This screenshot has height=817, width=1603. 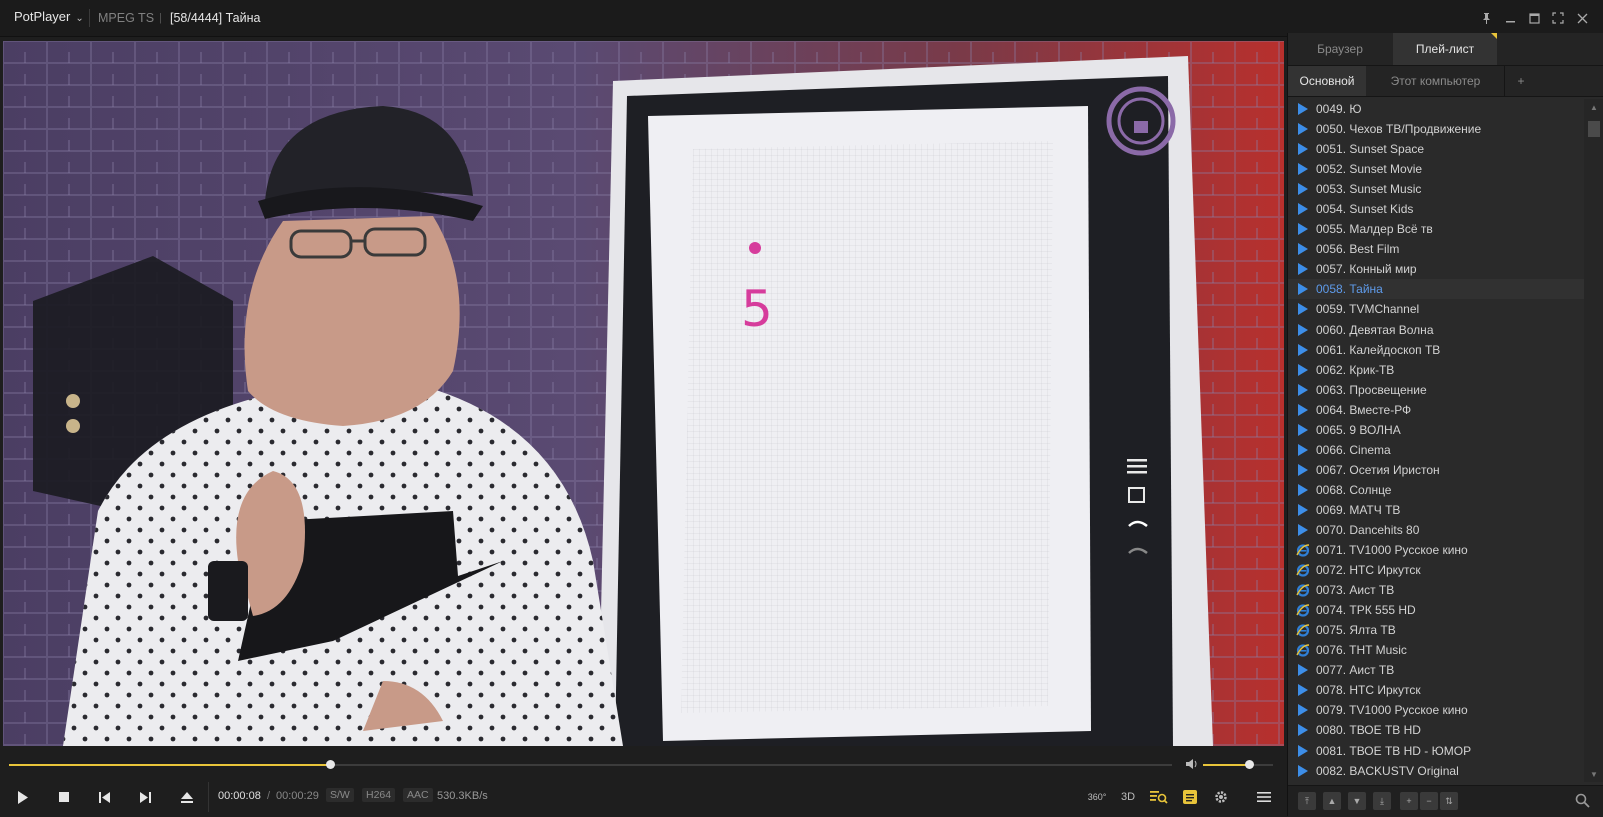 What do you see at coordinates (1436, 289) in the screenshot?
I see `playlist-item: 0058. Тайна` at bounding box center [1436, 289].